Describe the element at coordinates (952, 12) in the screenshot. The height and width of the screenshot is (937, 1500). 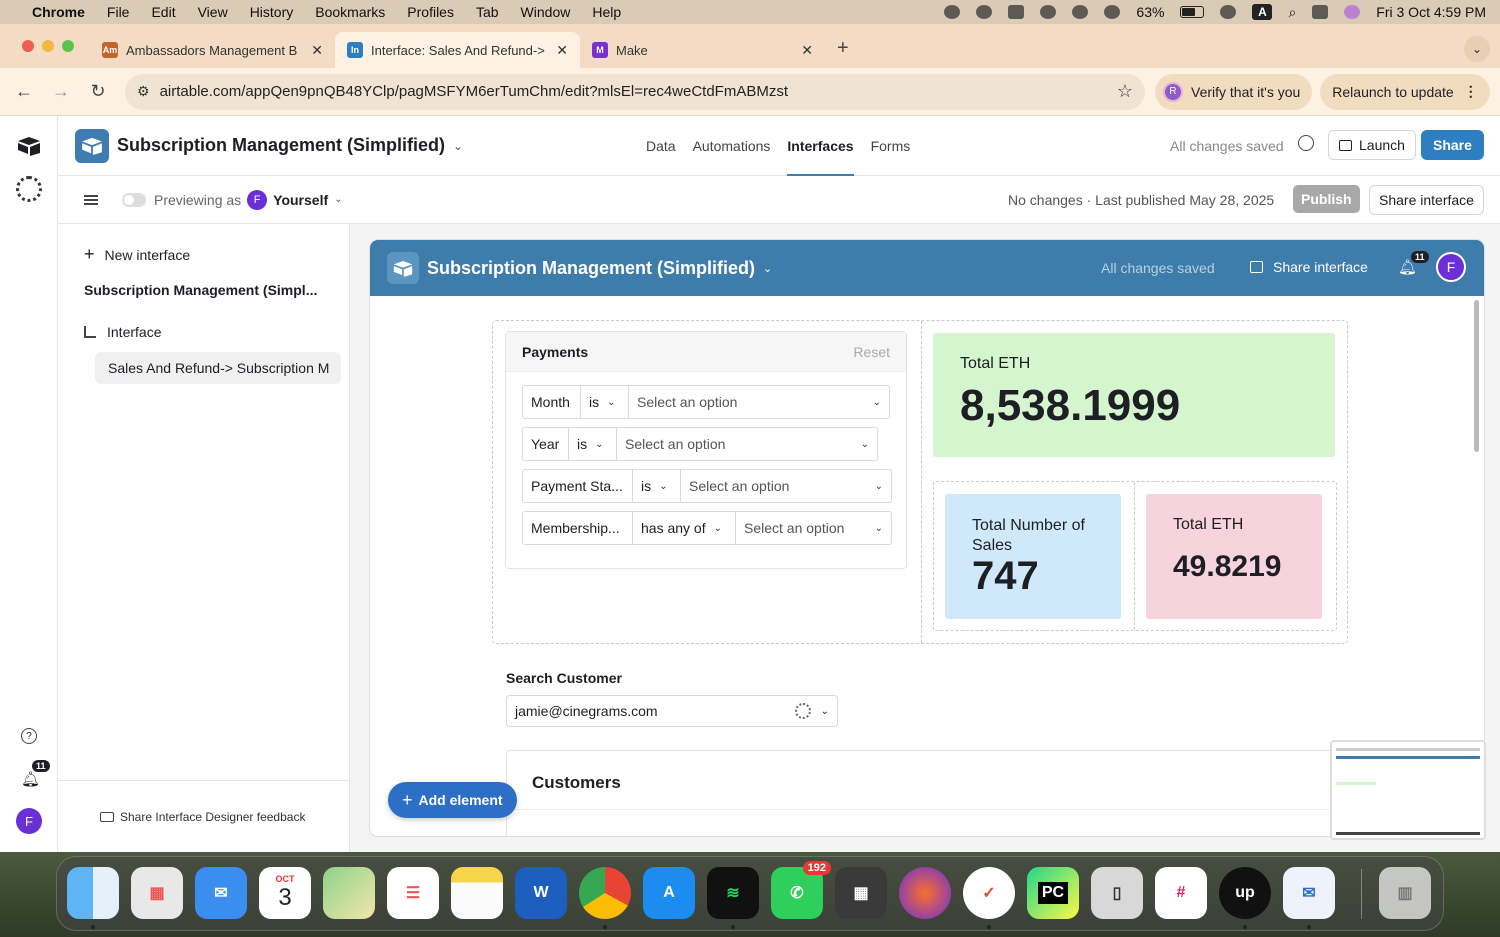
I see `upwork-status-icon` at that location.